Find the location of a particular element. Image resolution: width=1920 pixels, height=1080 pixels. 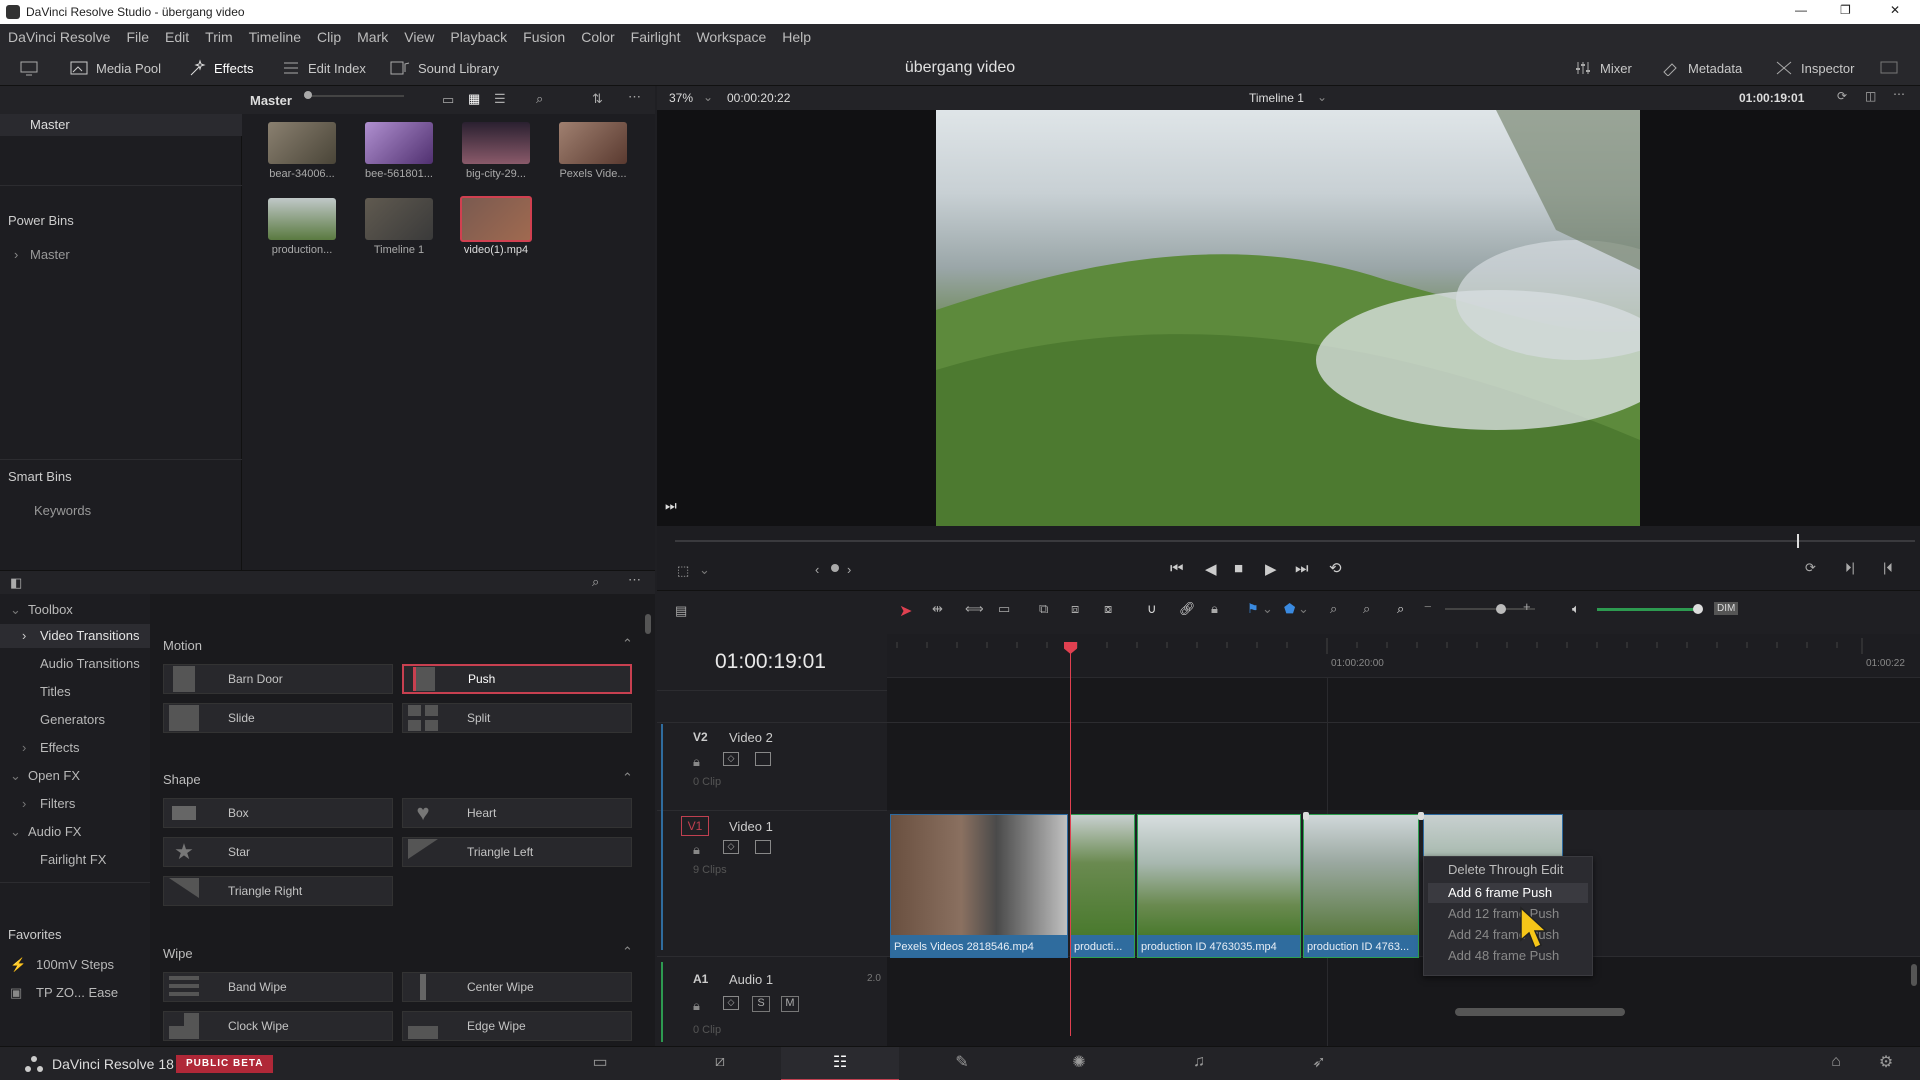

zoom-full-icon: ⌕ is located at coordinates (1333, 609).